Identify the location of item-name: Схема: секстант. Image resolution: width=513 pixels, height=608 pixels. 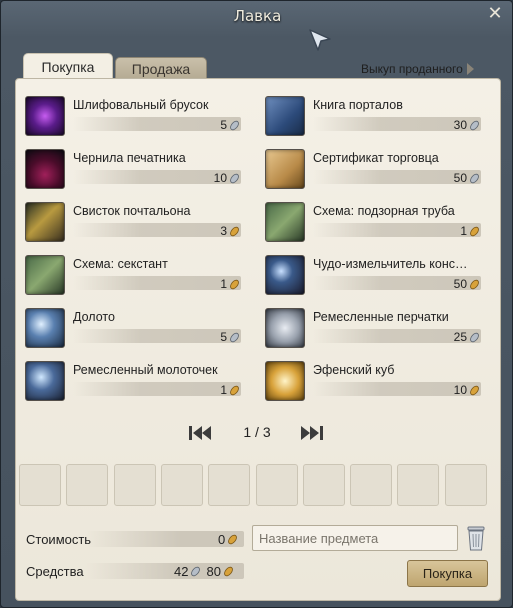
(120, 264).